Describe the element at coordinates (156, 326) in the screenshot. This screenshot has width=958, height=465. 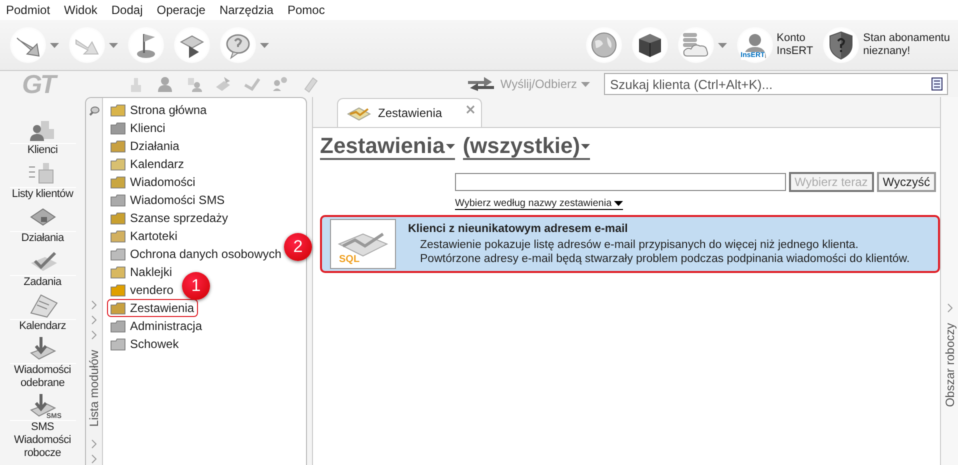
I see `module-item: Administracja` at that location.